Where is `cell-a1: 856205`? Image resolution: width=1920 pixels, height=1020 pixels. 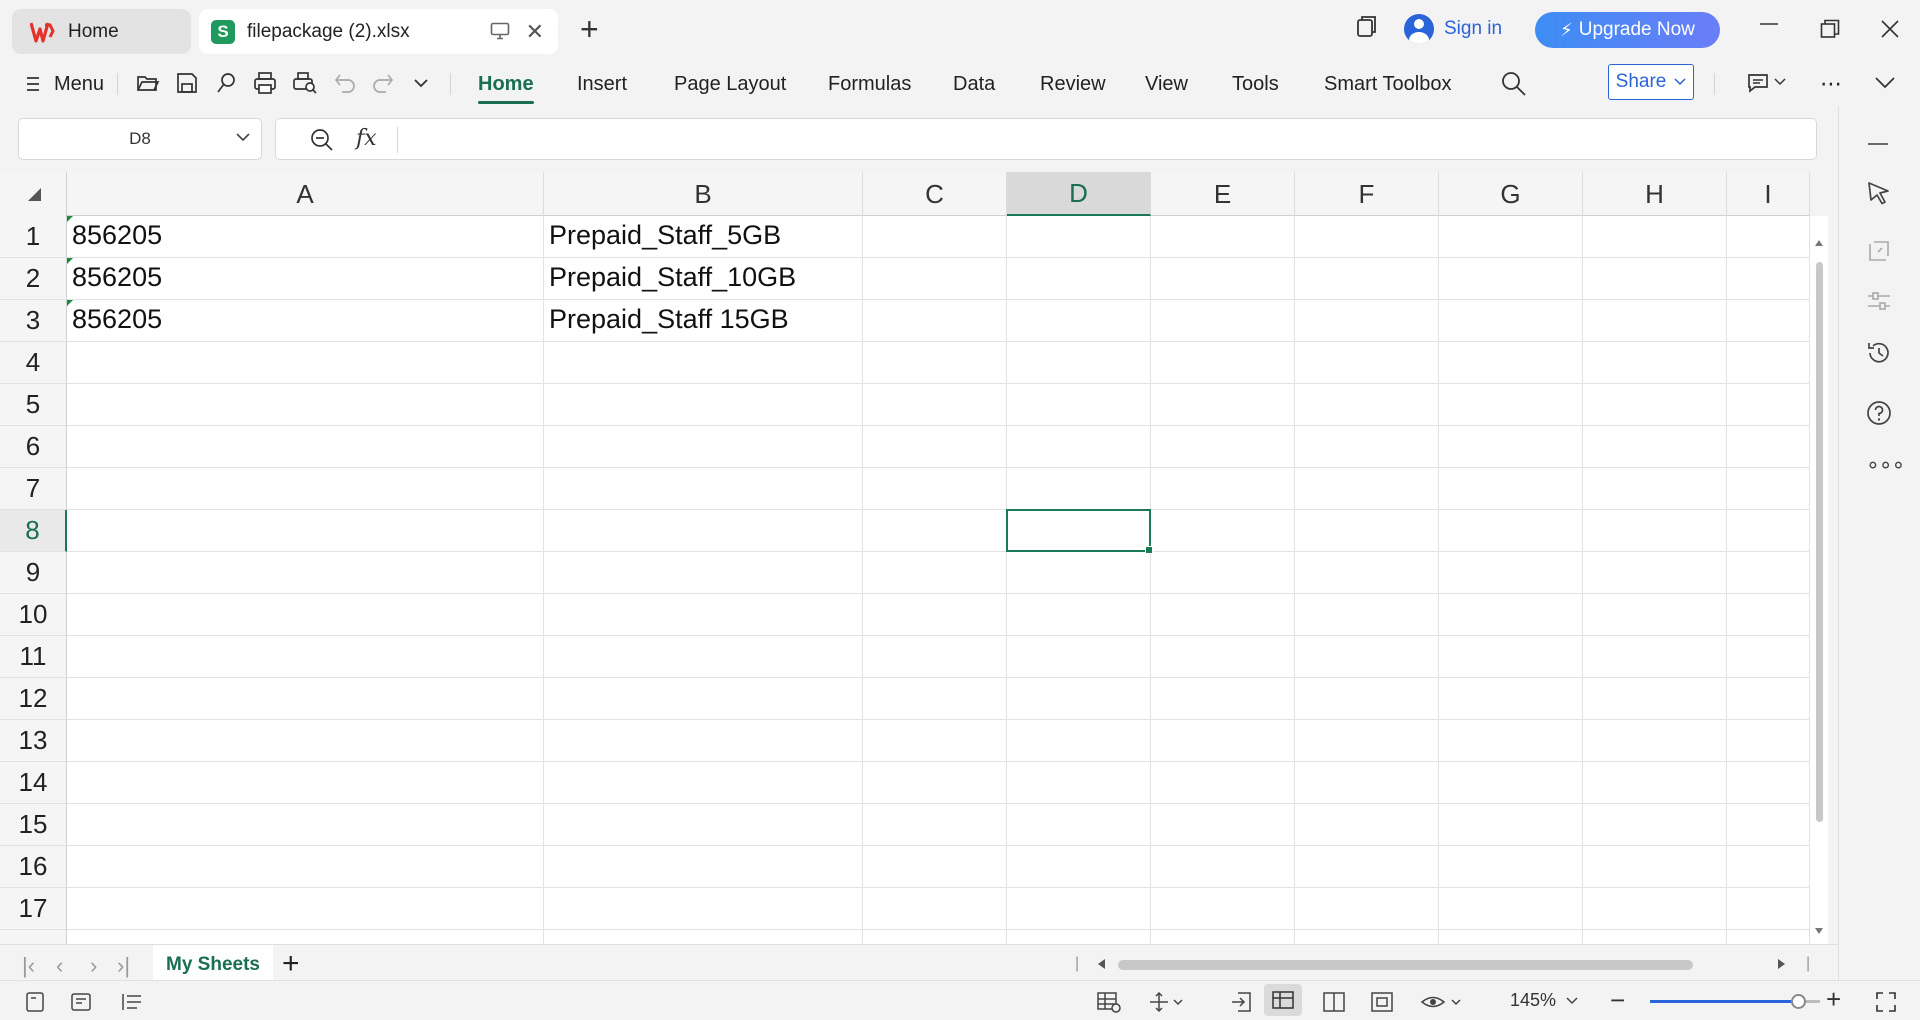 cell-a1: 856205 is located at coordinates (117, 235).